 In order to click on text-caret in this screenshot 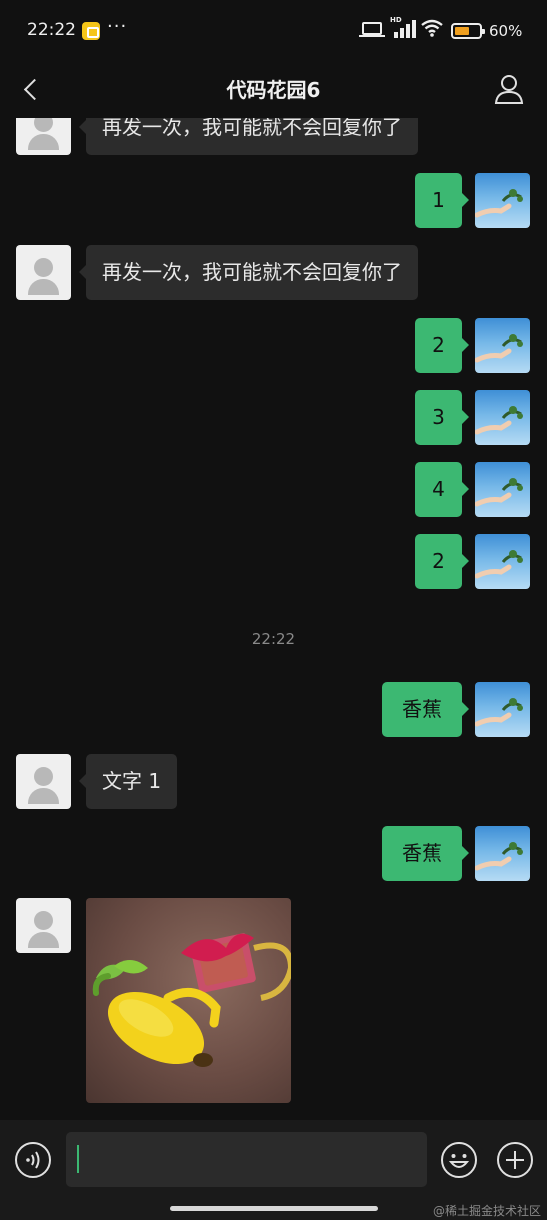, I will do `click(78, 1159)`.